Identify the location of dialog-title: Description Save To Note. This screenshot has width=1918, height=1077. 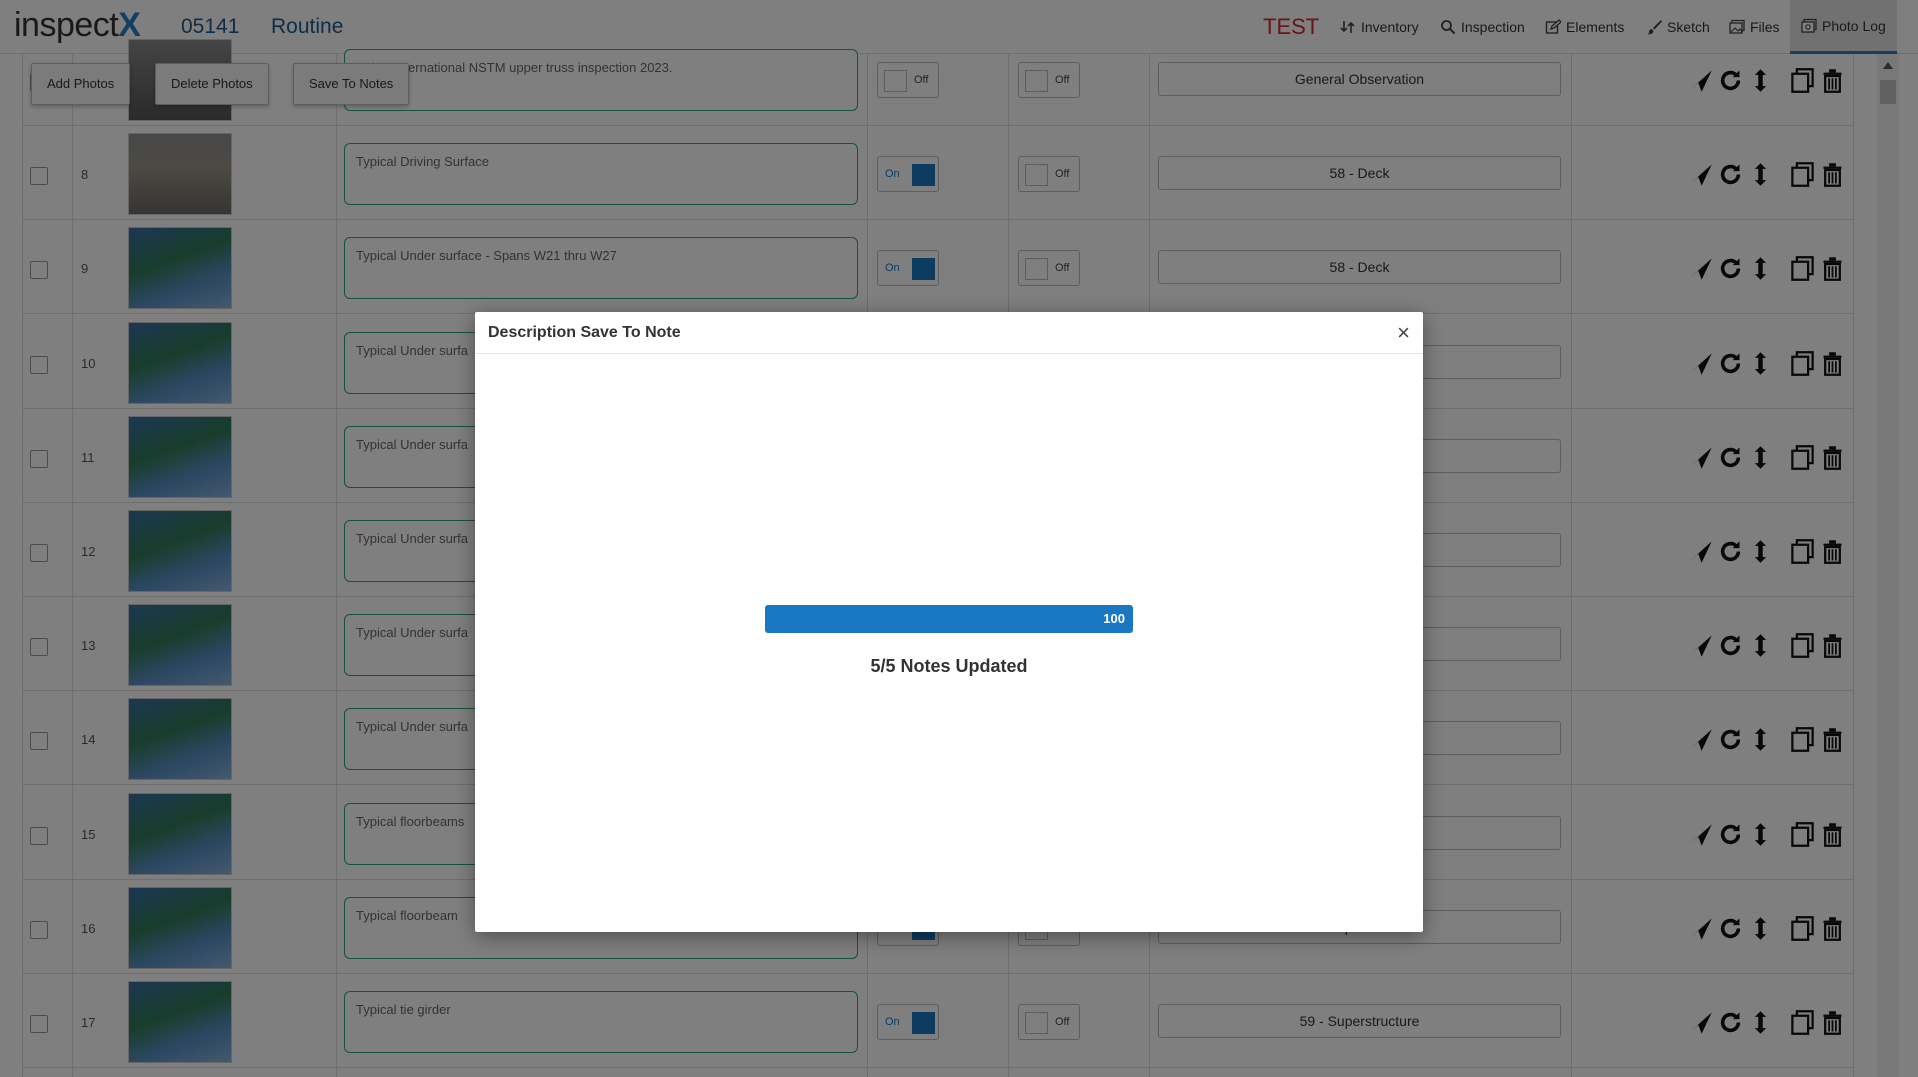
(584, 332).